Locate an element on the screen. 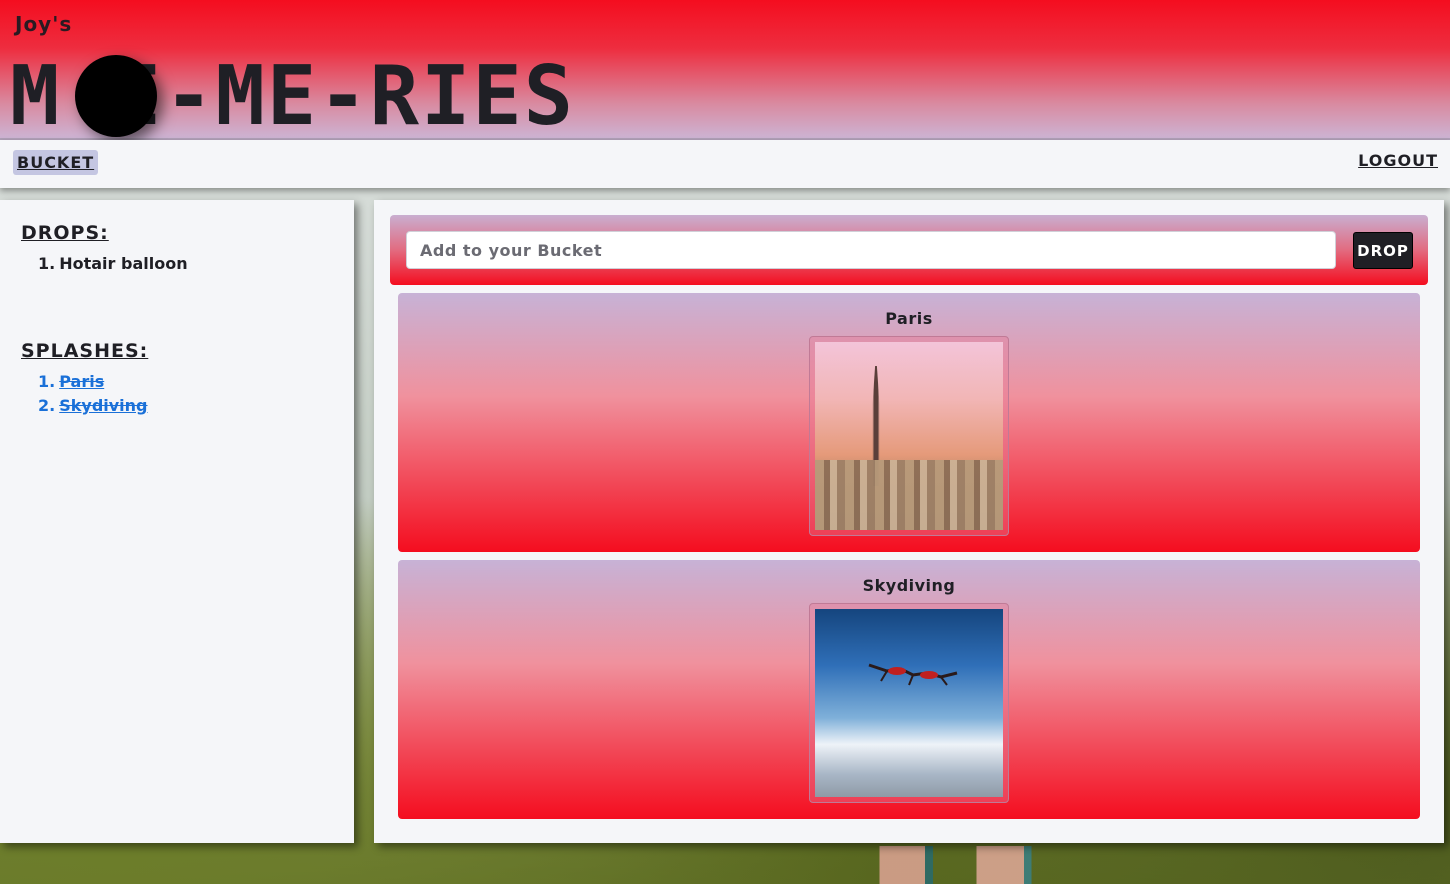  skydiving-photo is located at coordinates (909, 703).